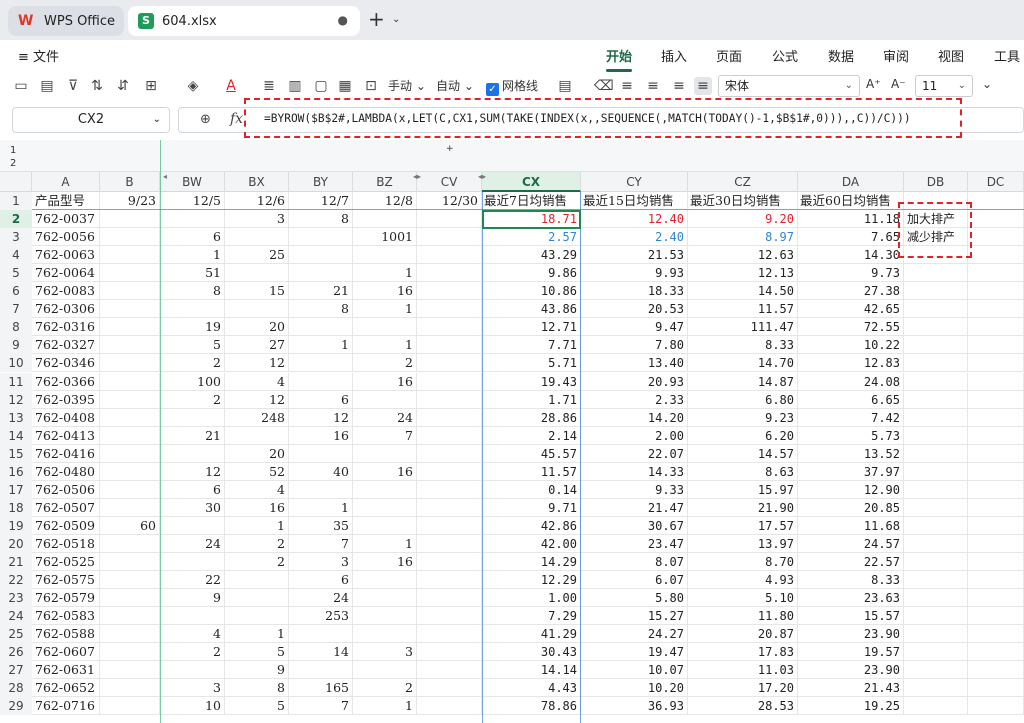 The image size is (1024, 723). What do you see at coordinates (996, 201) in the screenshot?
I see `header-cell-dc` at bounding box center [996, 201].